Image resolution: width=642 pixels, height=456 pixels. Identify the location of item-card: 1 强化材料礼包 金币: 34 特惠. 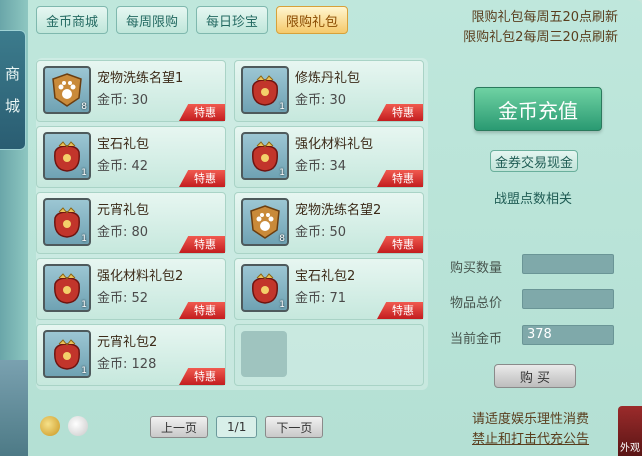
(329, 157).